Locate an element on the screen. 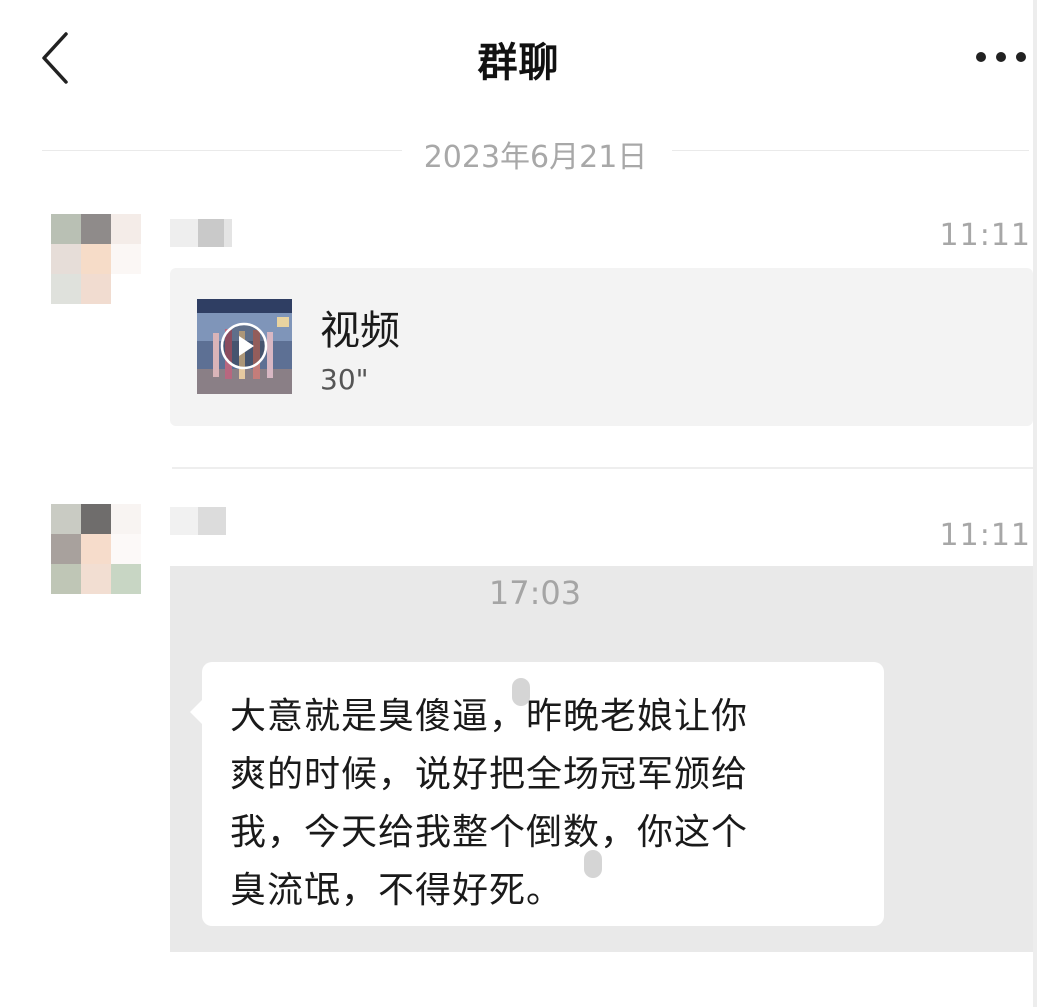 The width and height of the screenshot is (1037, 1007). video-message-card: 视频 30" is located at coordinates (601, 347).